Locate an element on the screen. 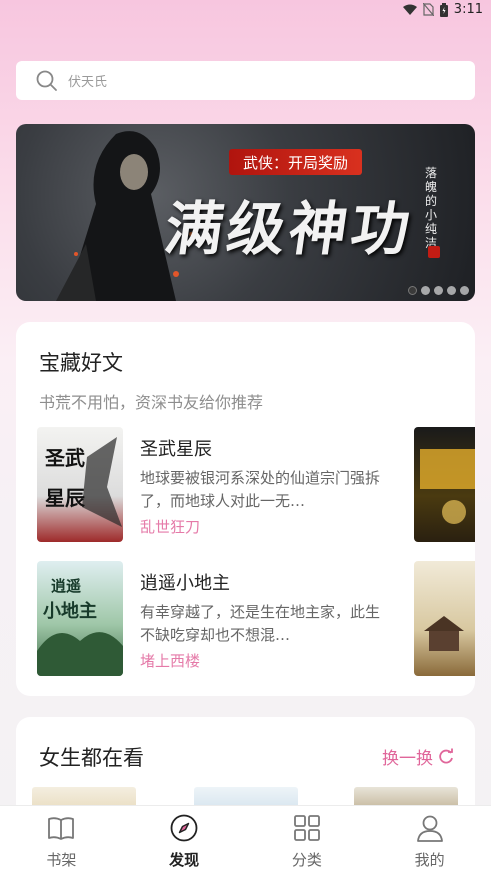 Image resolution: width=491 pixels, height=872 pixels. cover-title-glyph: 逍遥 is located at coordinates (66, 586).